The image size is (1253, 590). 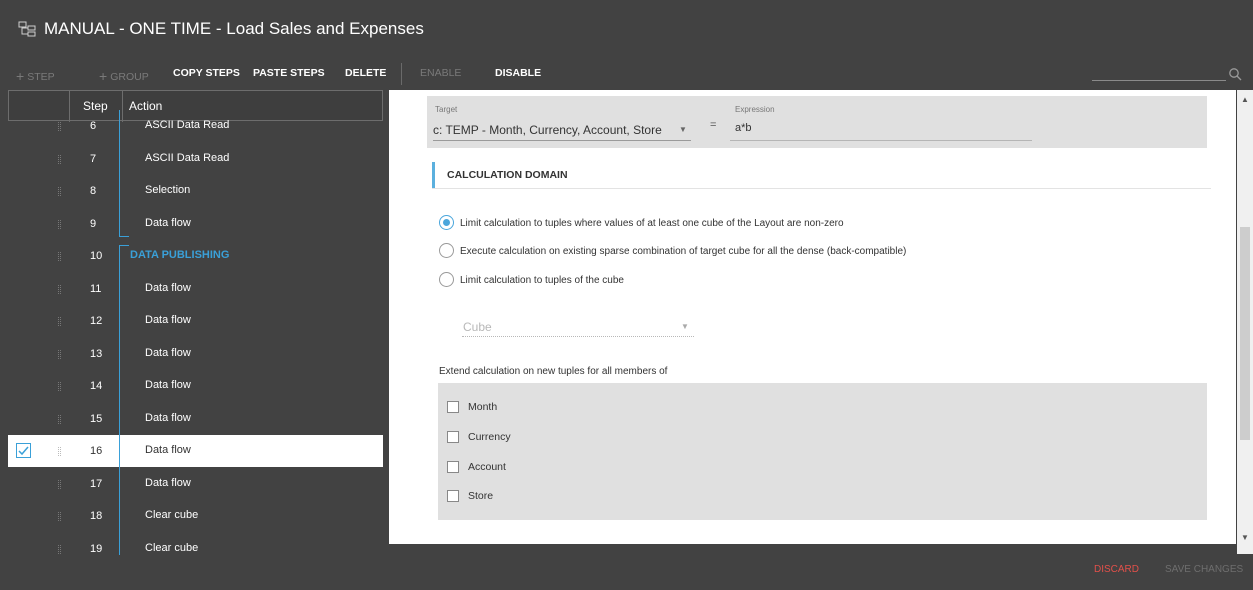 I want to click on row-checkbox, so click(x=23, y=450).